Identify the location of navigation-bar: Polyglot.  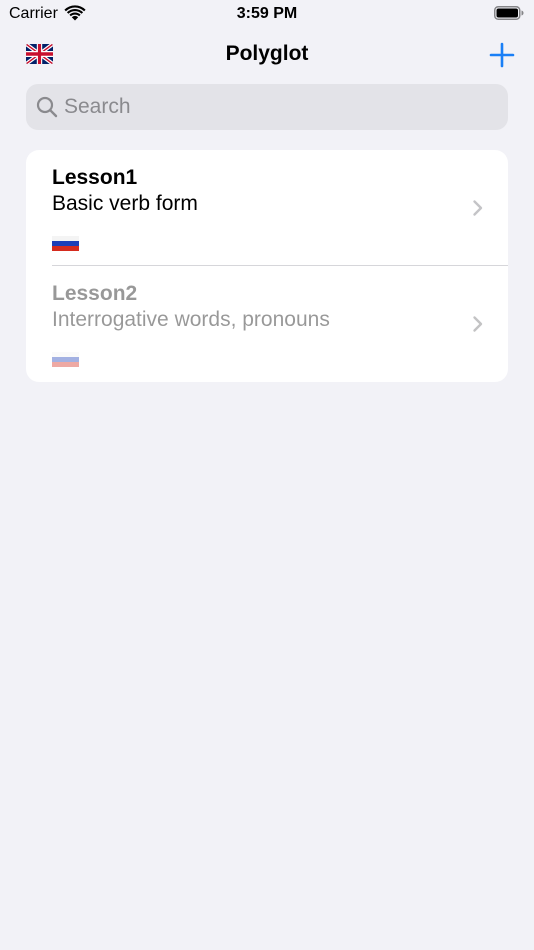
(267, 55).